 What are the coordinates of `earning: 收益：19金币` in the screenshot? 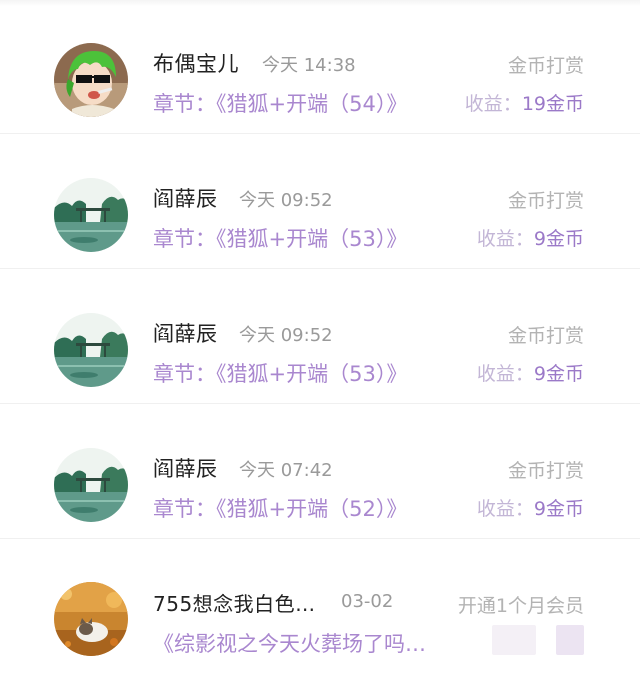 It's located at (524, 102).